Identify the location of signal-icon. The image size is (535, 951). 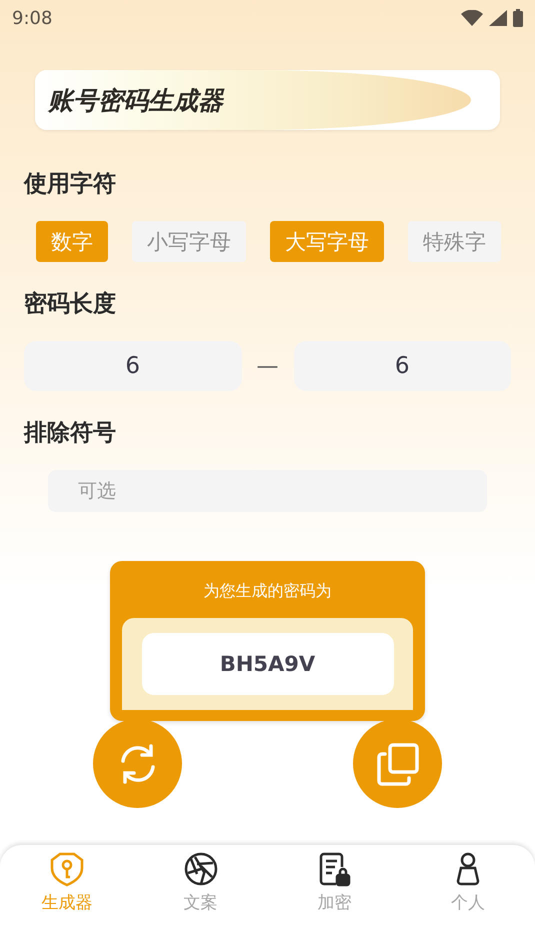
(498, 18).